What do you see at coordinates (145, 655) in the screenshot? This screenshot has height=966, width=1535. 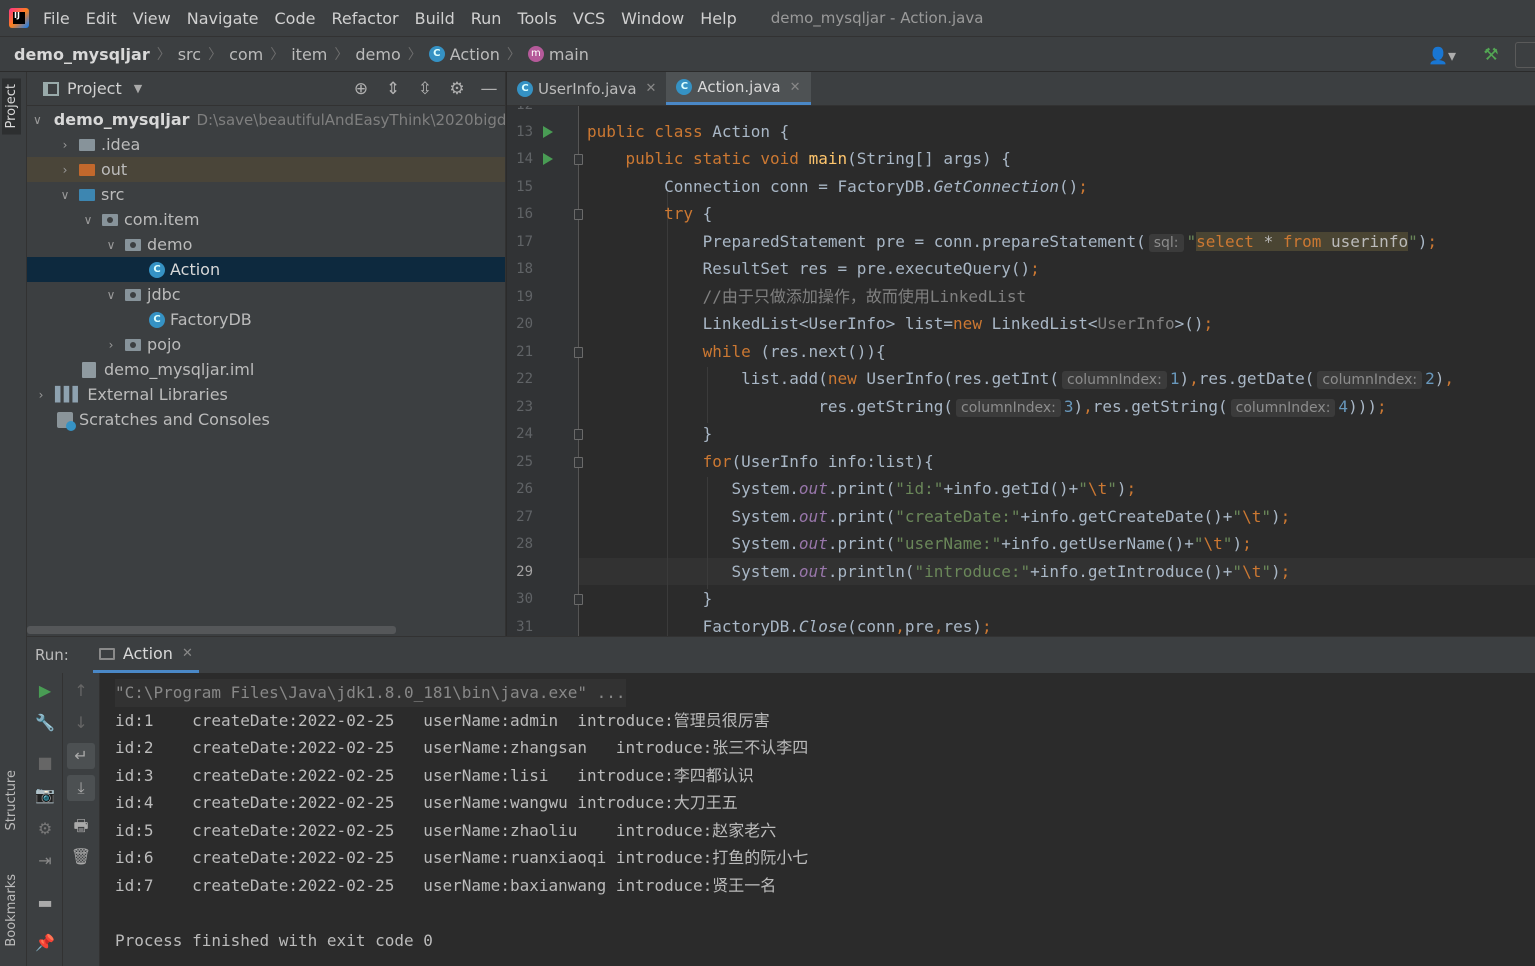 I see `run-tab-action: Action ✕` at bounding box center [145, 655].